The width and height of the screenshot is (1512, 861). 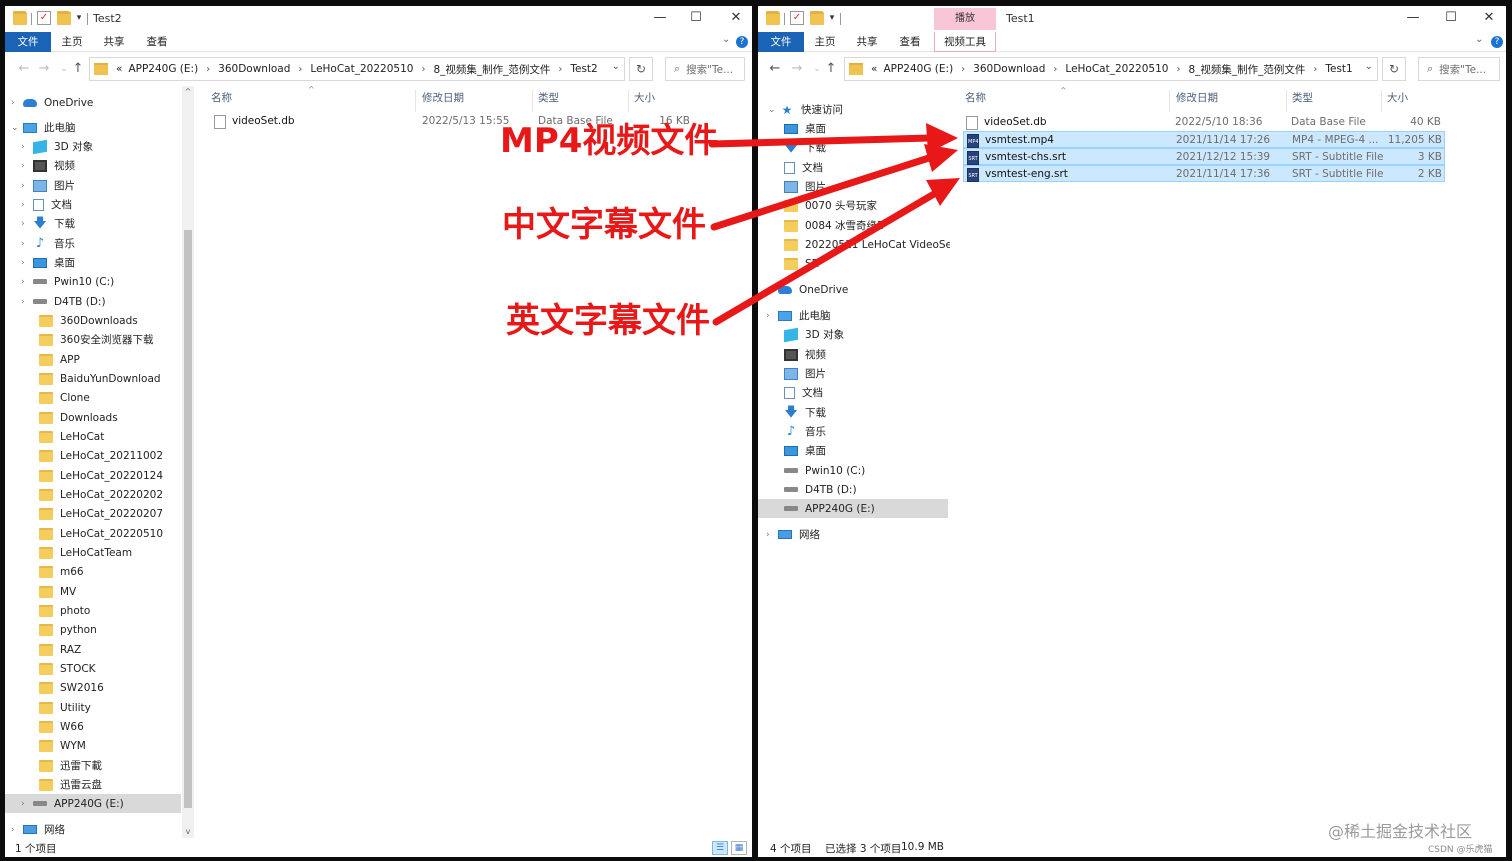 I want to click on sidebar-item: APP, so click(x=93, y=359).